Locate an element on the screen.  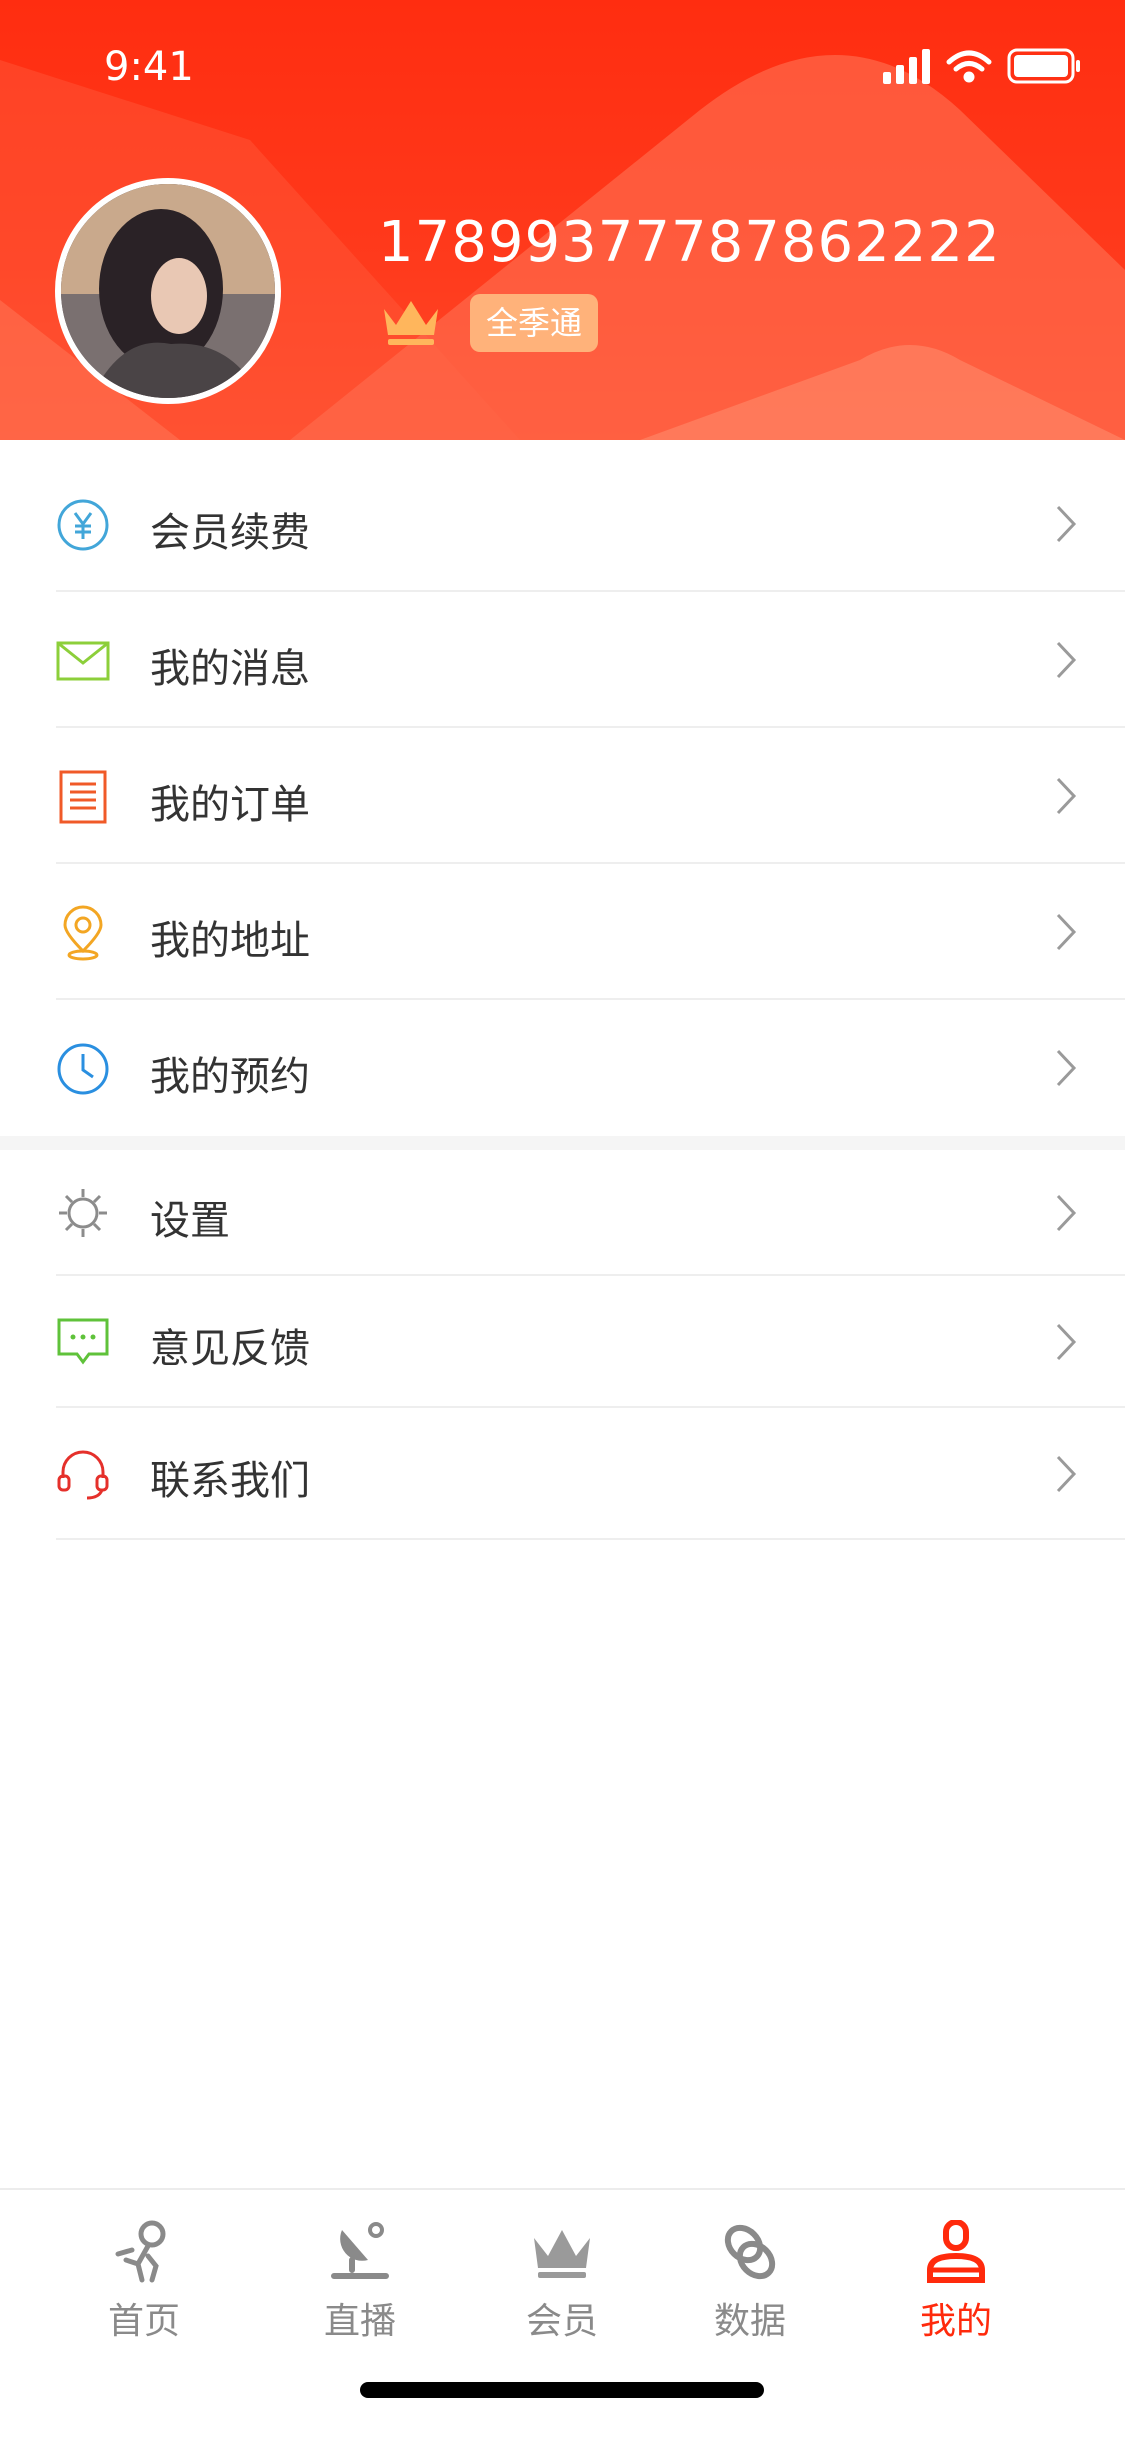
tab-mine: 我的 is located at coordinates (956, 2282).